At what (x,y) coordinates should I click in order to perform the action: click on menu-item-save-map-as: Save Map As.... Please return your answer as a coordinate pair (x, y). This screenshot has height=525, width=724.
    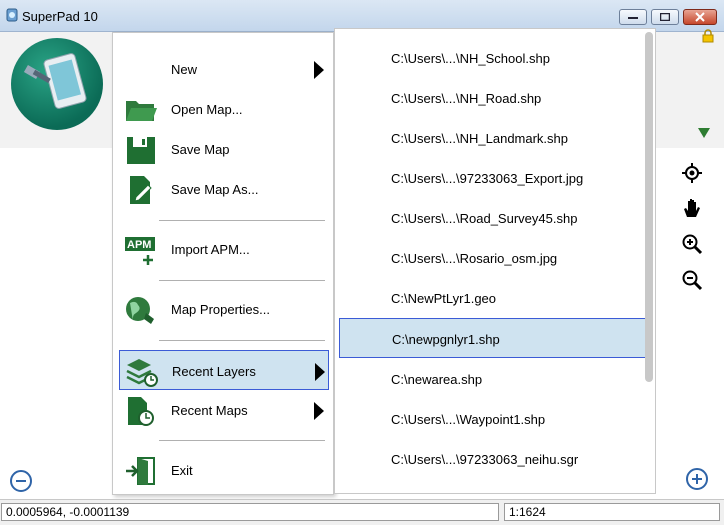
    Looking at the image, I should click on (224, 189).